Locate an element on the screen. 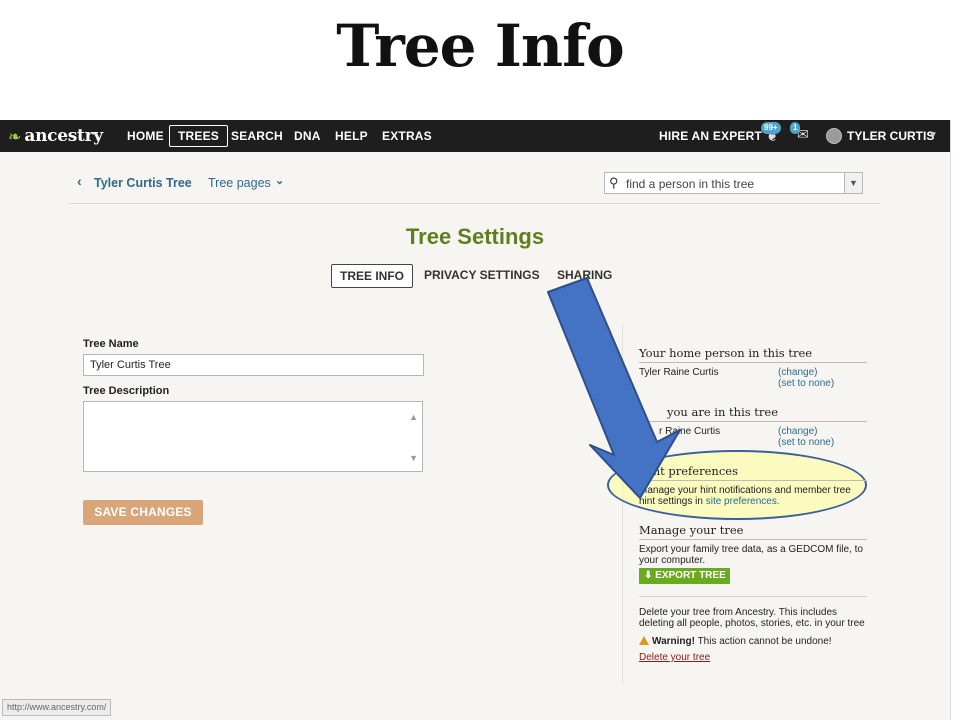 The image size is (960, 720). slide-title: Tree Info is located at coordinates (480, 46).